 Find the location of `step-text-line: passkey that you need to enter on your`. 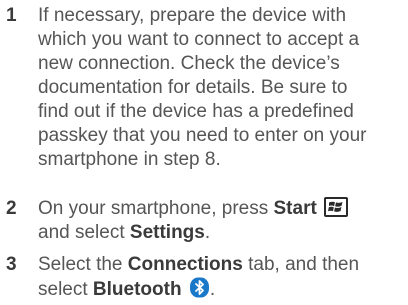

step-text-line: passkey that you need to enter on your is located at coordinates (202, 135).